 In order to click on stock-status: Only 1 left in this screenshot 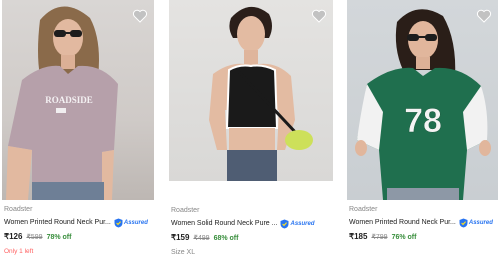, I will do `click(19, 251)`.